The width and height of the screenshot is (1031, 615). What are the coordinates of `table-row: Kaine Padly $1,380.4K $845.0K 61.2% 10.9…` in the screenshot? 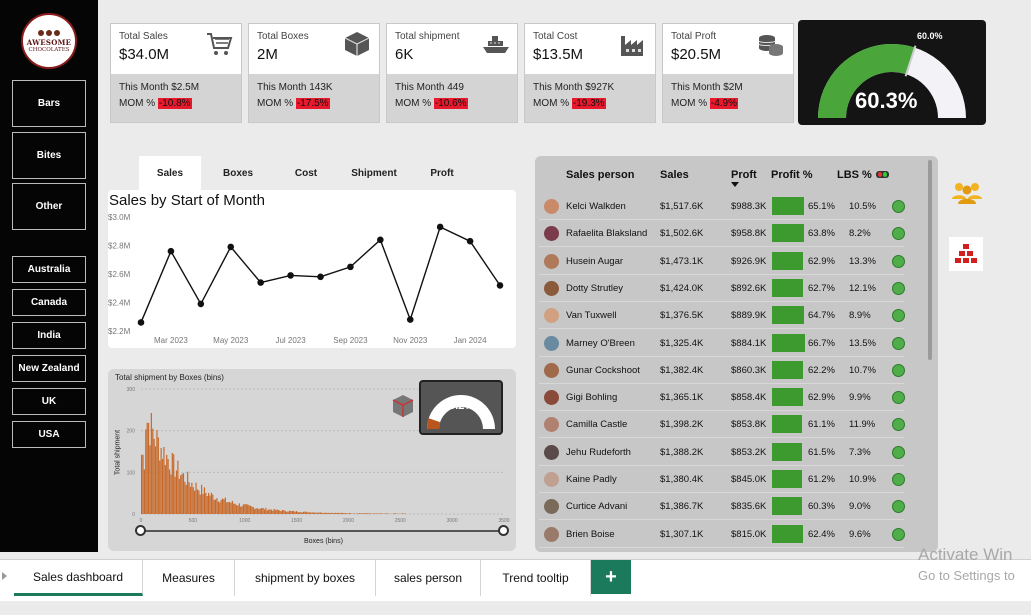 It's located at (722, 479).